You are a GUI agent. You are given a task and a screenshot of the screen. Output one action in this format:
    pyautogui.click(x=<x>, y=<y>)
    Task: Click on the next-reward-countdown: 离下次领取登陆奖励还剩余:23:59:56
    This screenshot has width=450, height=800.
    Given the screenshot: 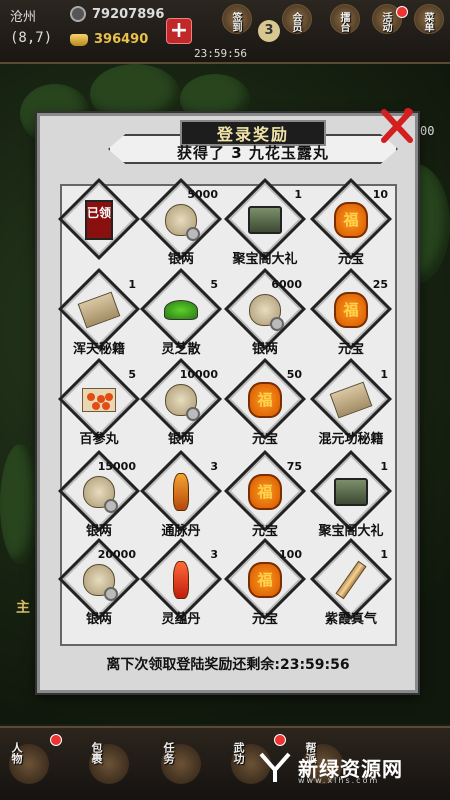 What is the action you would take?
    pyautogui.click(x=228, y=664)
    